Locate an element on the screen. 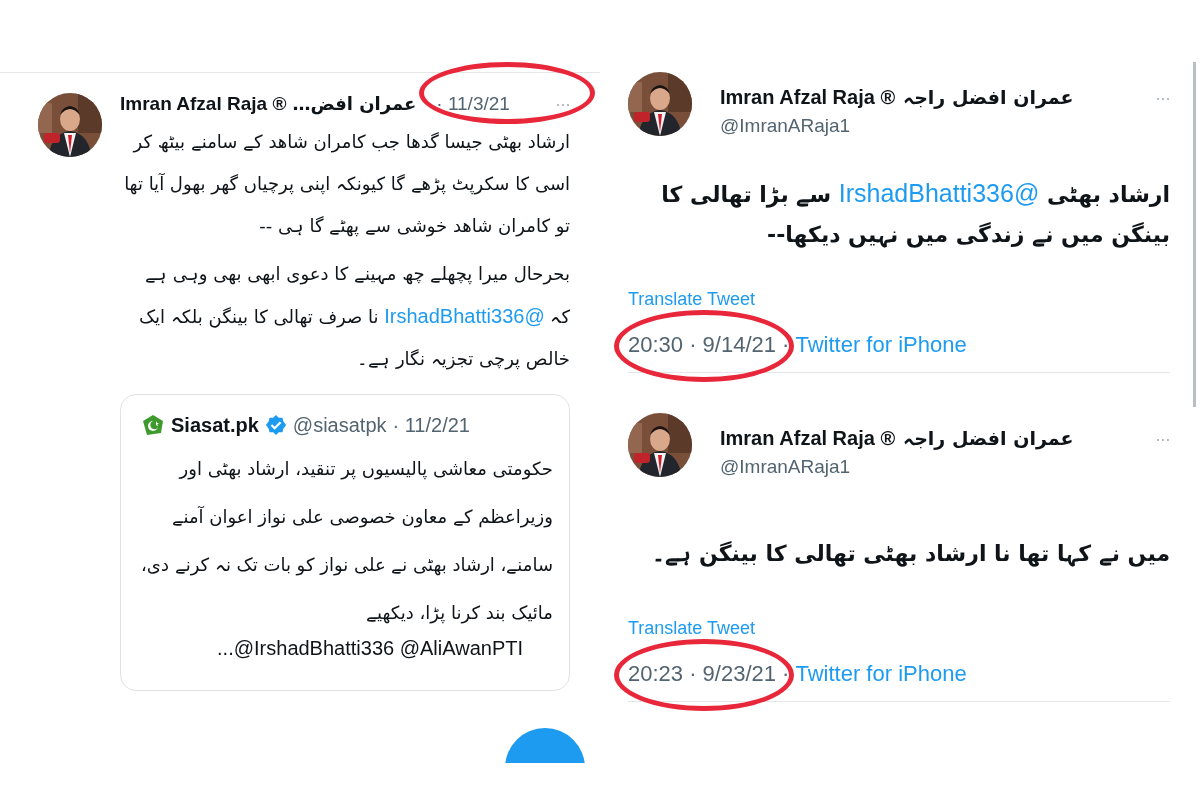 The image size is (1200, 795). tweet-date: · 11/3/21 is located at coordinates (473, 104).